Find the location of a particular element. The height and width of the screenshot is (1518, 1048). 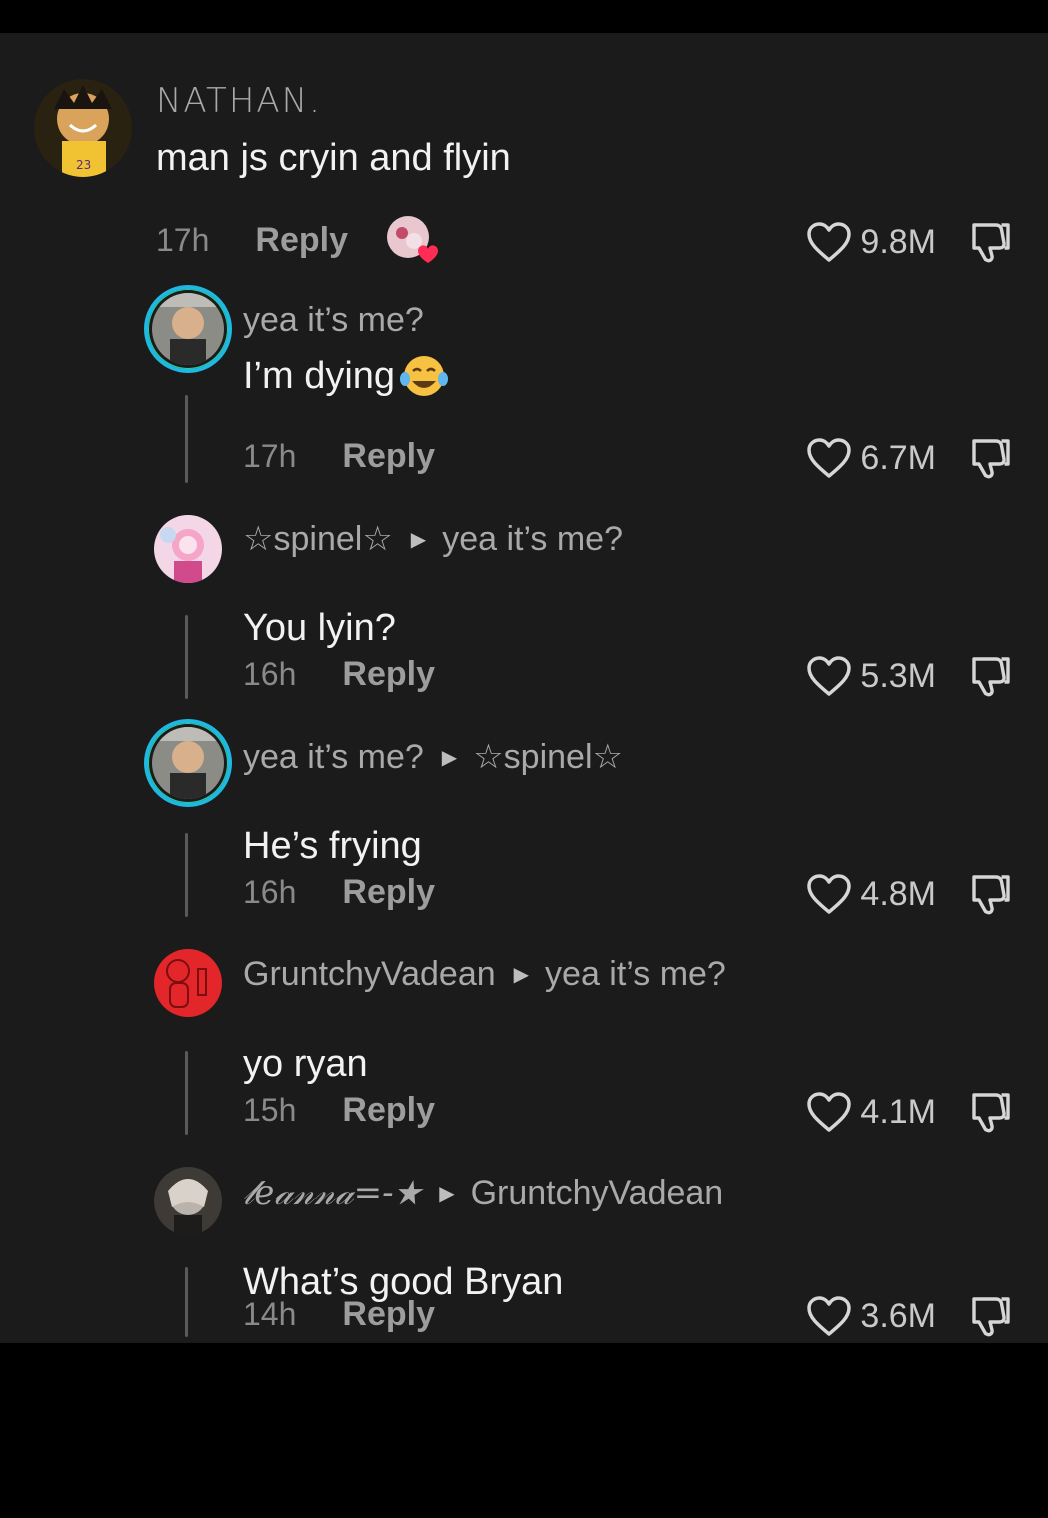

liked-heart-icon is located at coordinates (428, 254).